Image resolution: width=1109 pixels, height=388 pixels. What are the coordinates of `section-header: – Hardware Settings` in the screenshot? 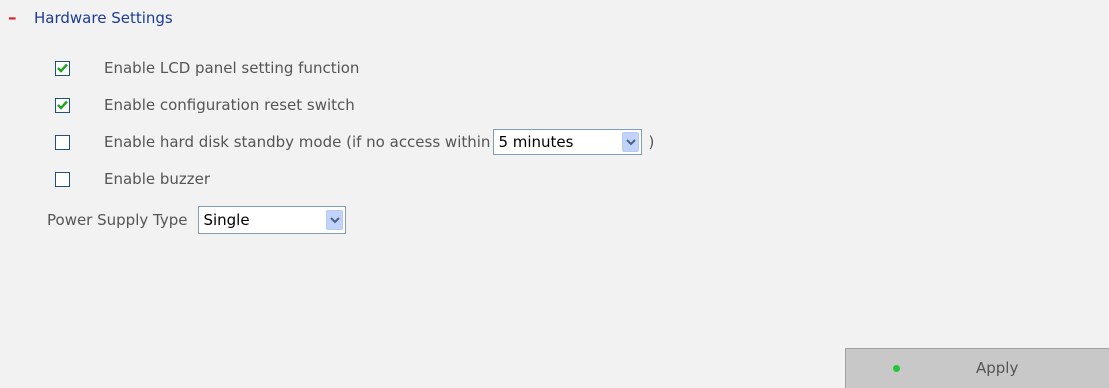 It's located at (90, 18).